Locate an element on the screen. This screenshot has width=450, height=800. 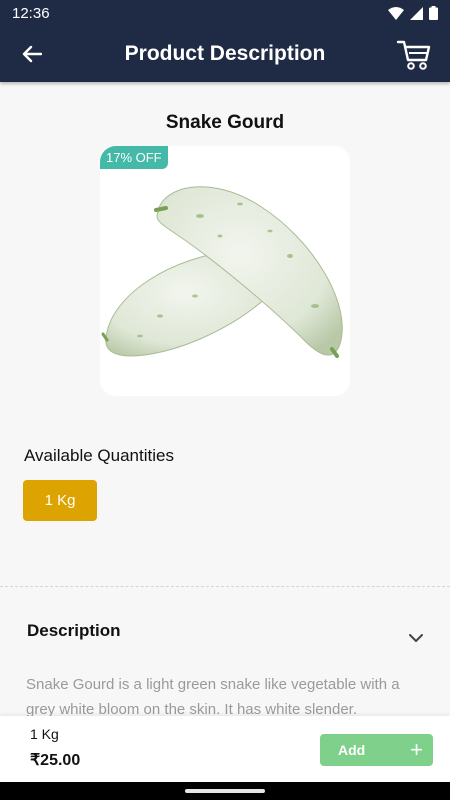
page-title: Product Description is located at coordinates (225, 53).